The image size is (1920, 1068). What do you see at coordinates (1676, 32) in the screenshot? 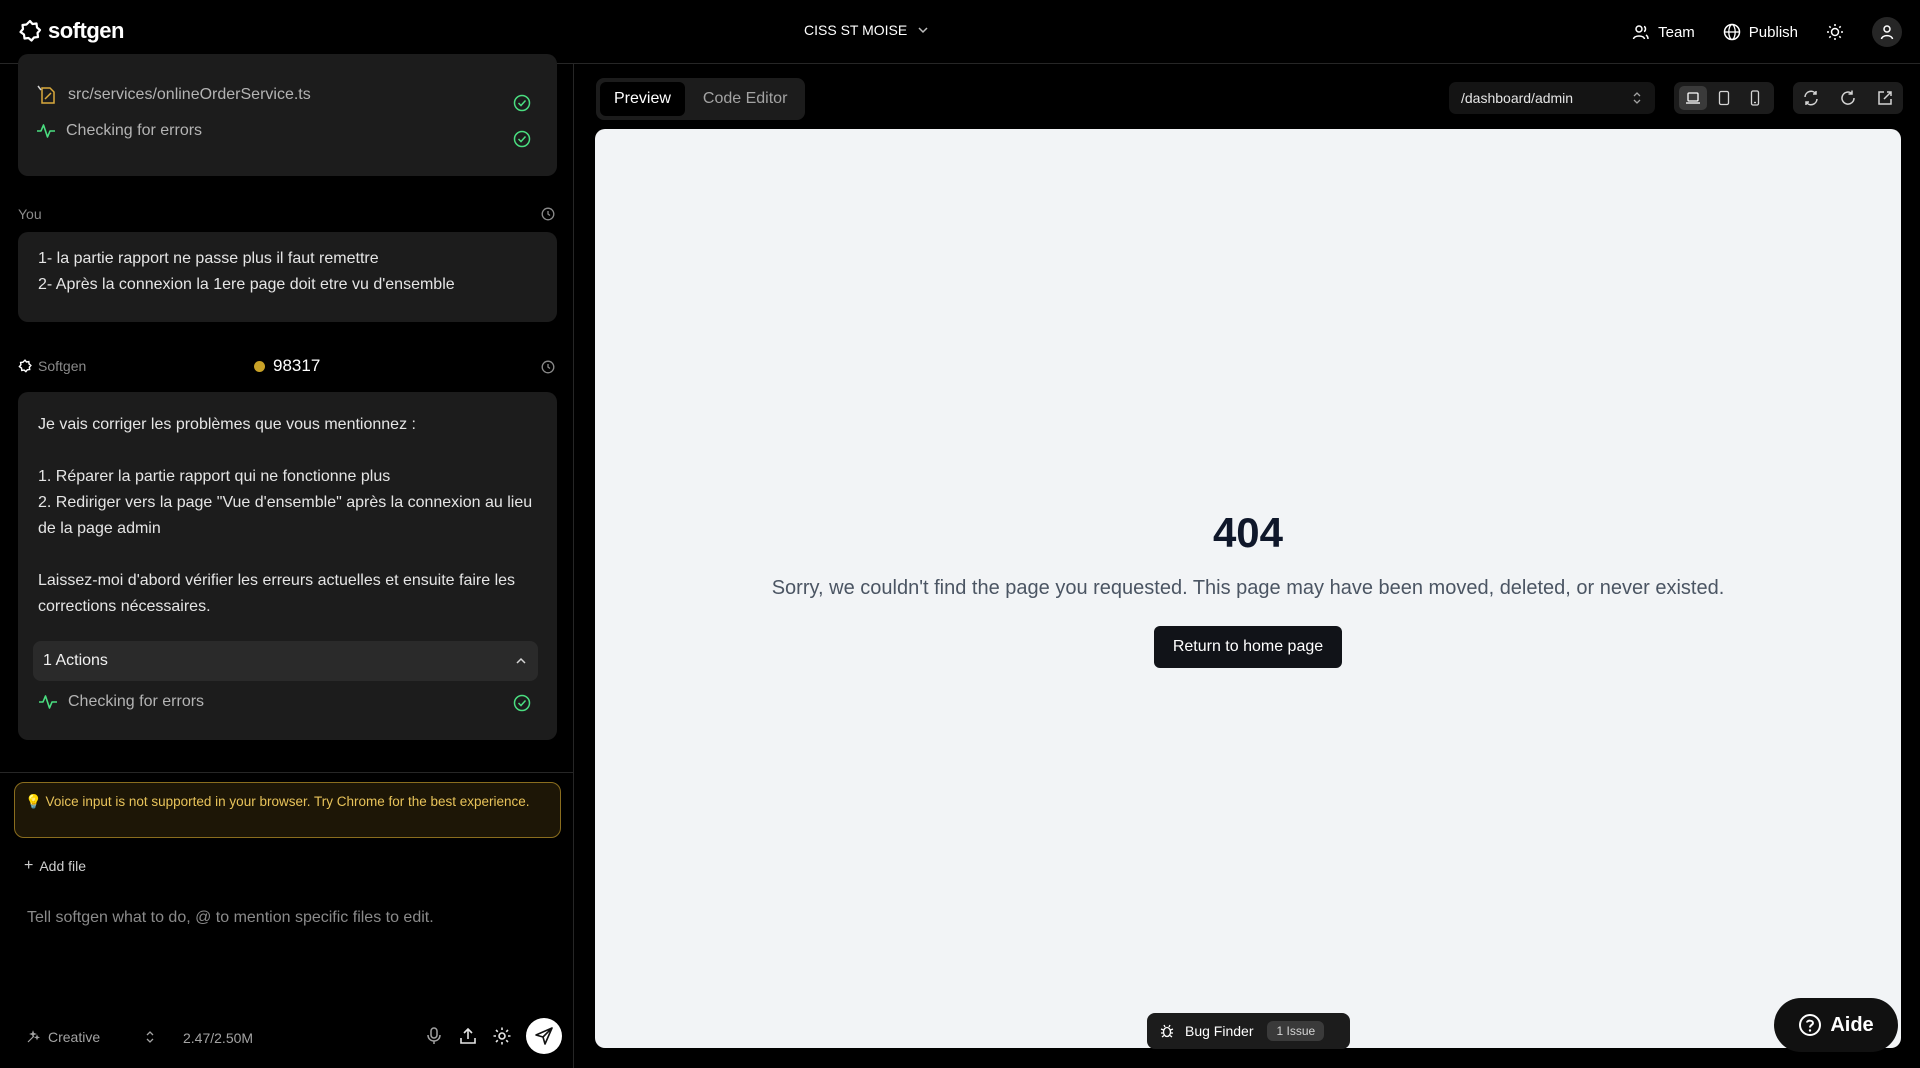
I see `team-label: Team` at bounding box center [1676, 32].